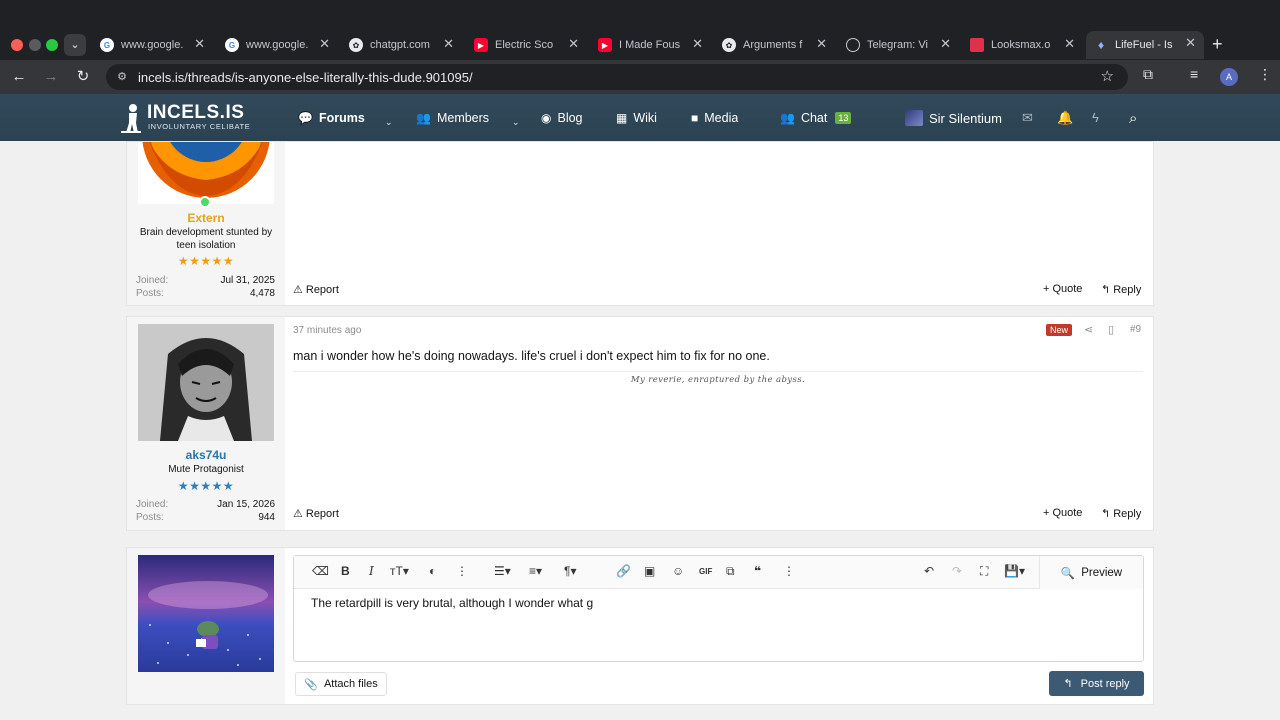 Image resolution: width=1280 pixels, height=720 pixels. I want to click on undo-icon: ↶, so click(929, 571).